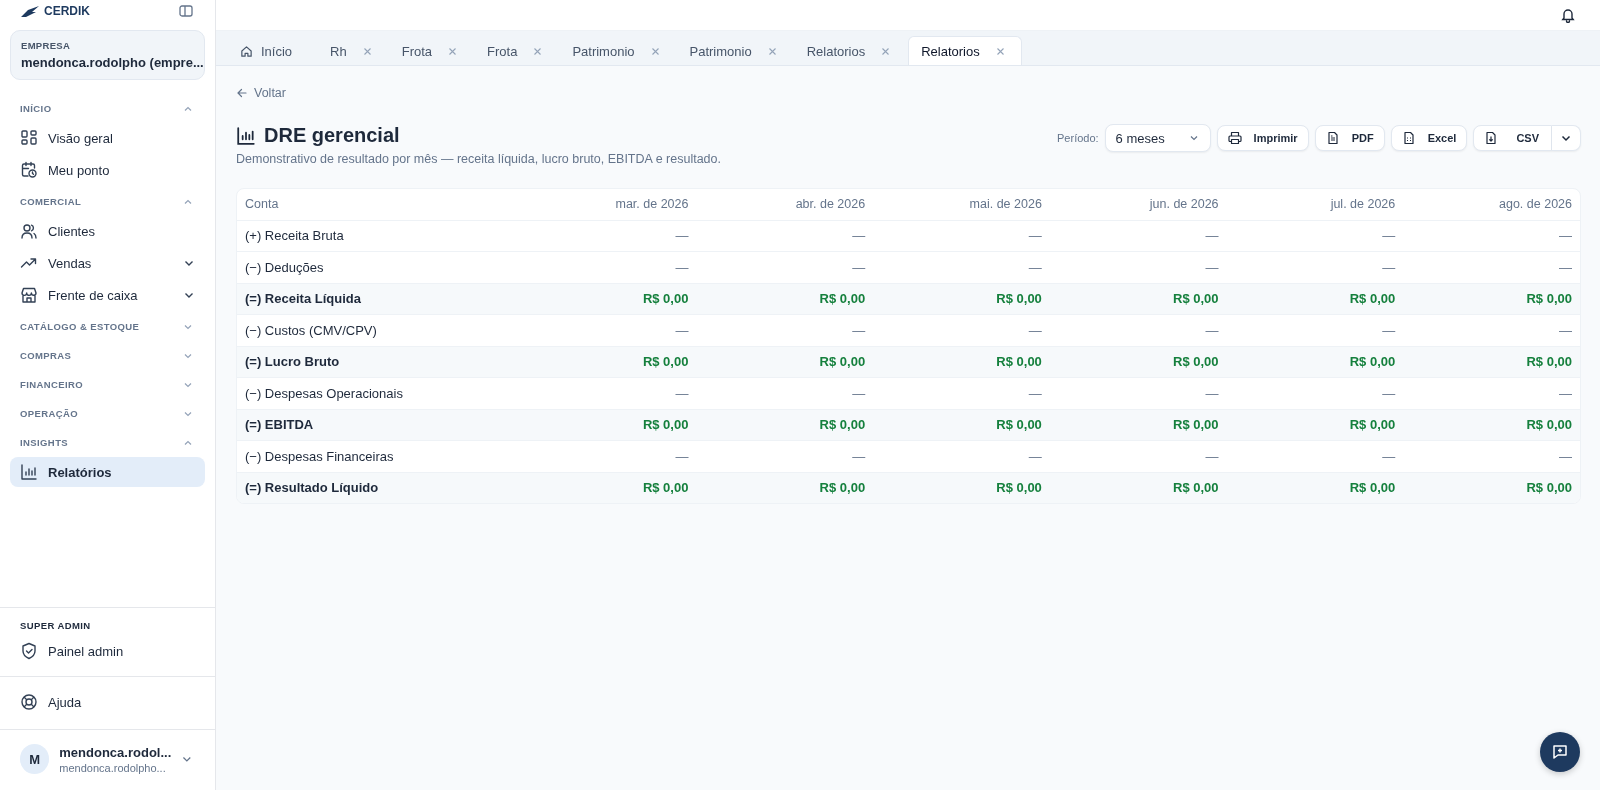  I want to click on sidebar-item: Clientes, so click(107, 231).